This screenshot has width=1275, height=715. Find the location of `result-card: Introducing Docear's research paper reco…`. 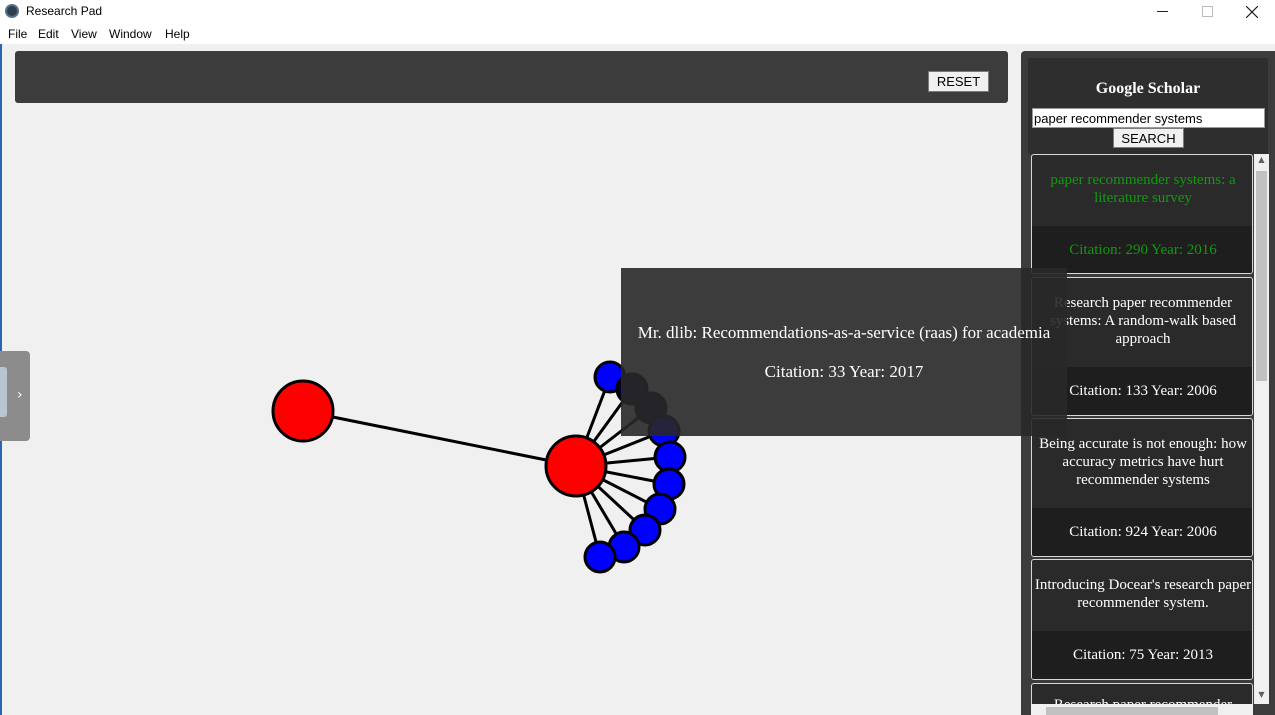

result-card: Introducing Docear's research paper reco… is located at coordinates (1142, 619).